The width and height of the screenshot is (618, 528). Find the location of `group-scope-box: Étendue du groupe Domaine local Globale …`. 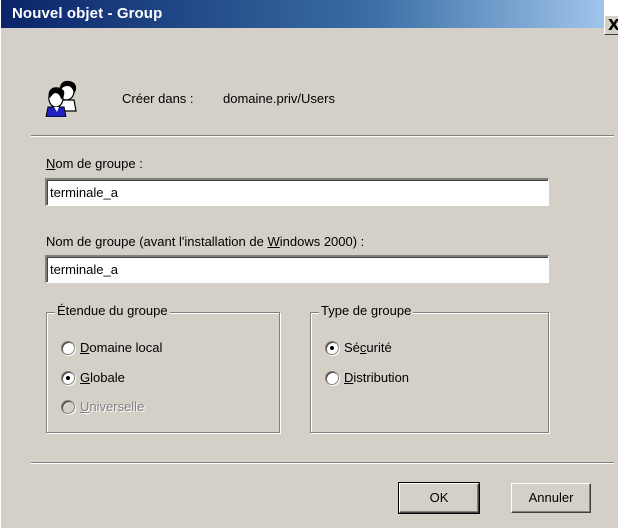

group-scope-box: Étendue du groupe Domaine local Globale … is located at coordinates (163, 368).